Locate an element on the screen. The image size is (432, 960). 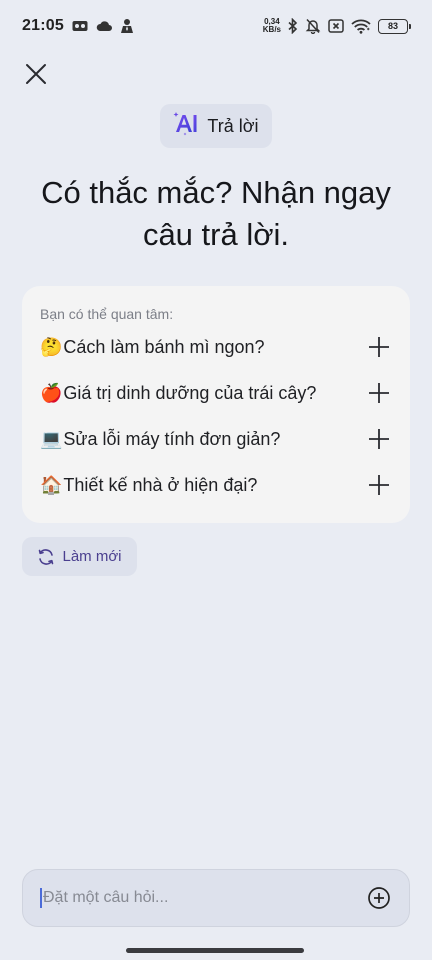
status-time: 21:05 is located at coordinates (43, 25).